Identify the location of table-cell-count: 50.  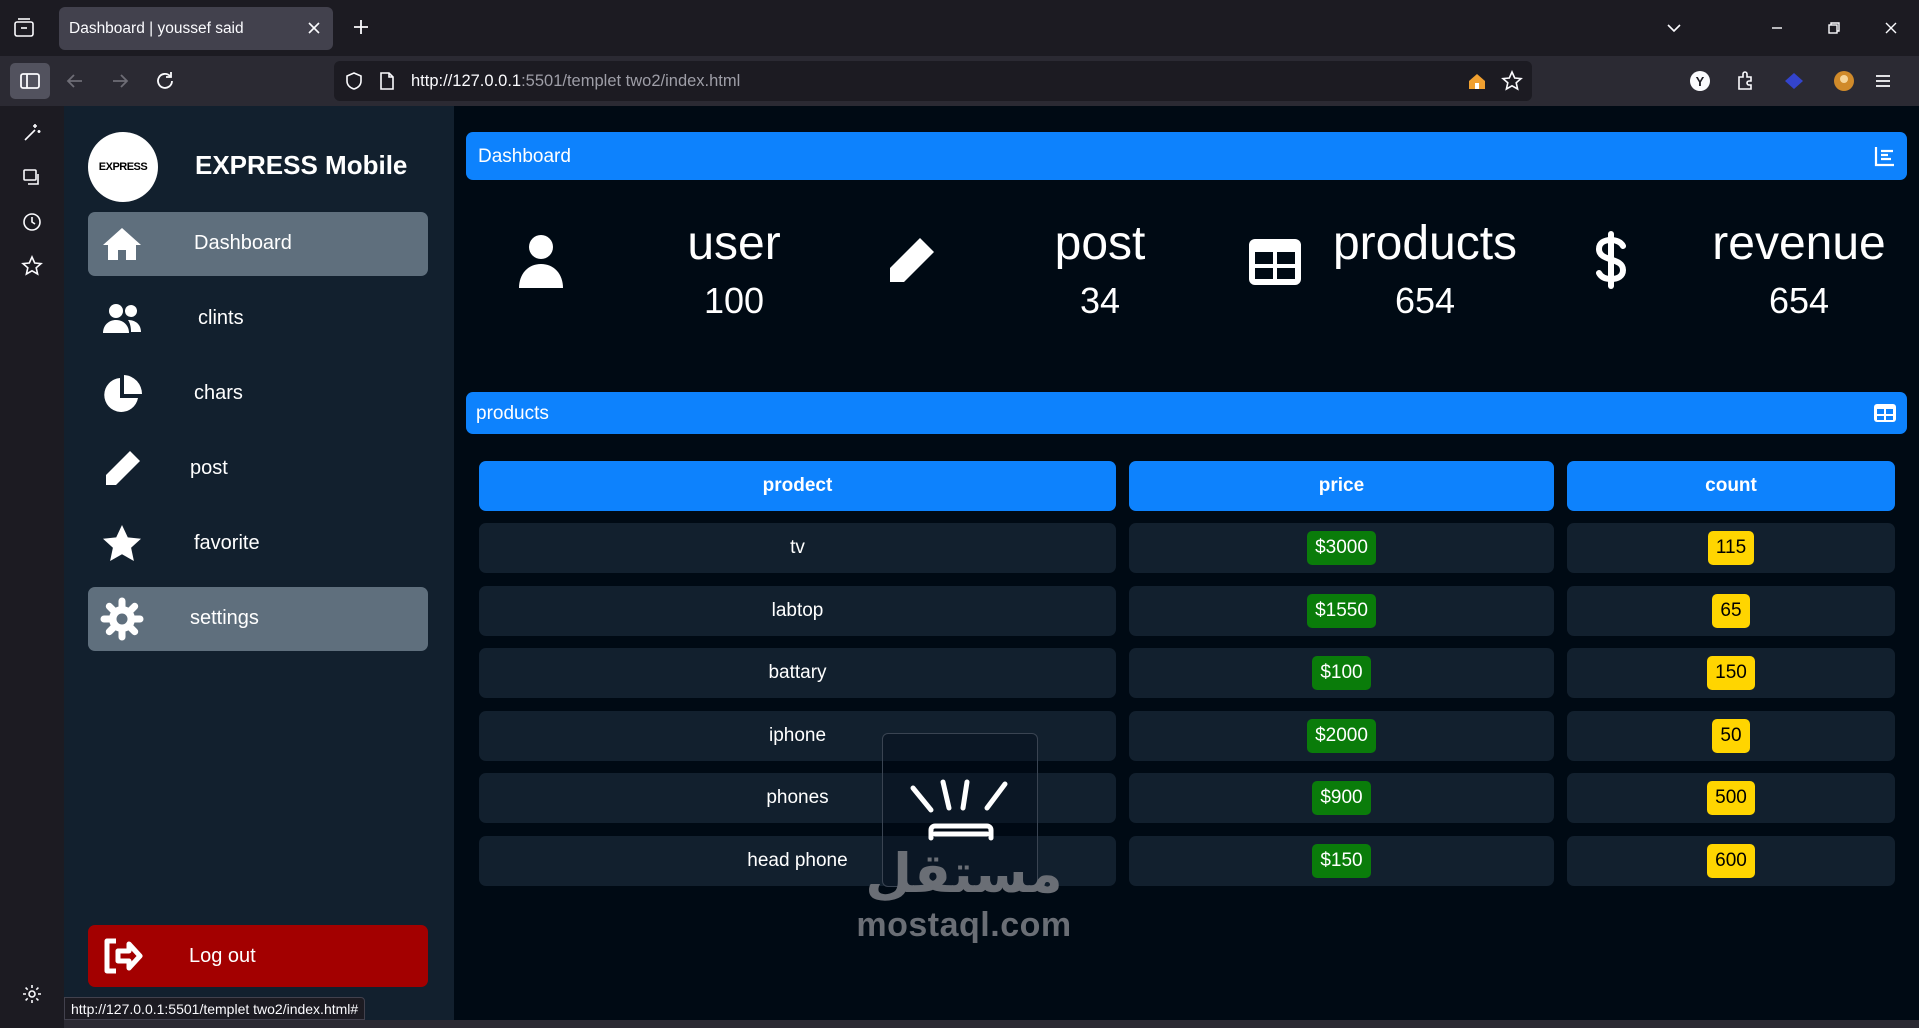
(1731, 736).